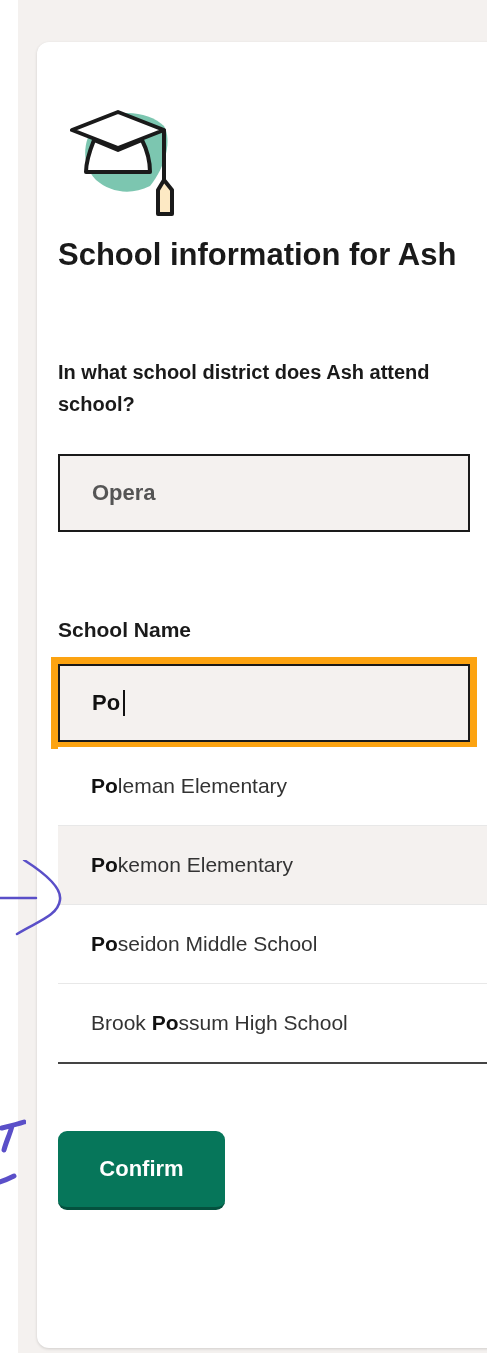  I want to click on suggestion-option: Poseidon Middle School, so click(272, 943).